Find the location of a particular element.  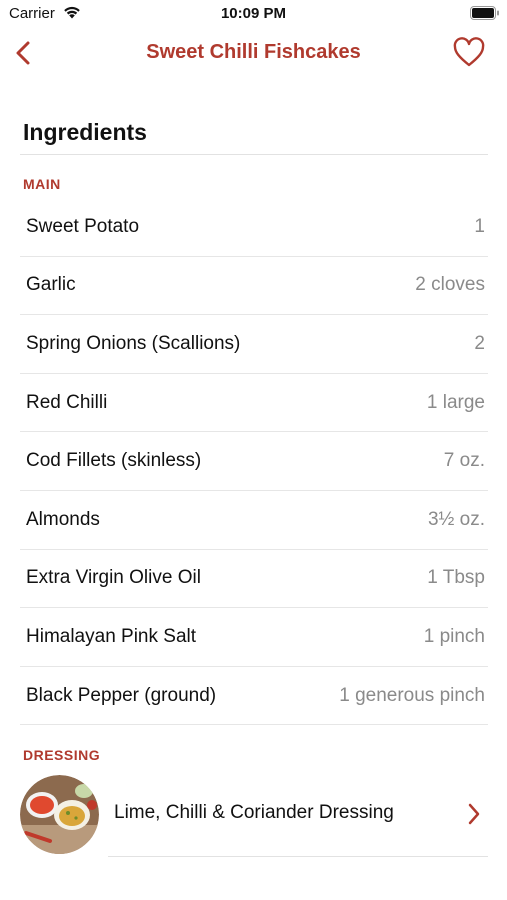

ingredient-name: Red Chilli is located at coordinates (67, 402).